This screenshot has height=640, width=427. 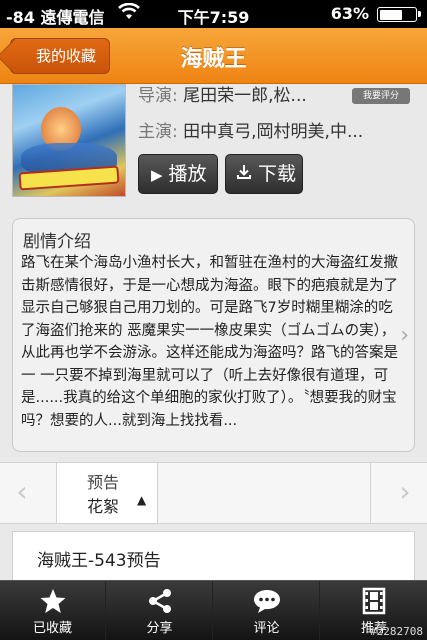 What do you see at coordinates (159, 628) in the screenshot?
I see `tab-share-label: 分享` at bounding box center [159, 628].